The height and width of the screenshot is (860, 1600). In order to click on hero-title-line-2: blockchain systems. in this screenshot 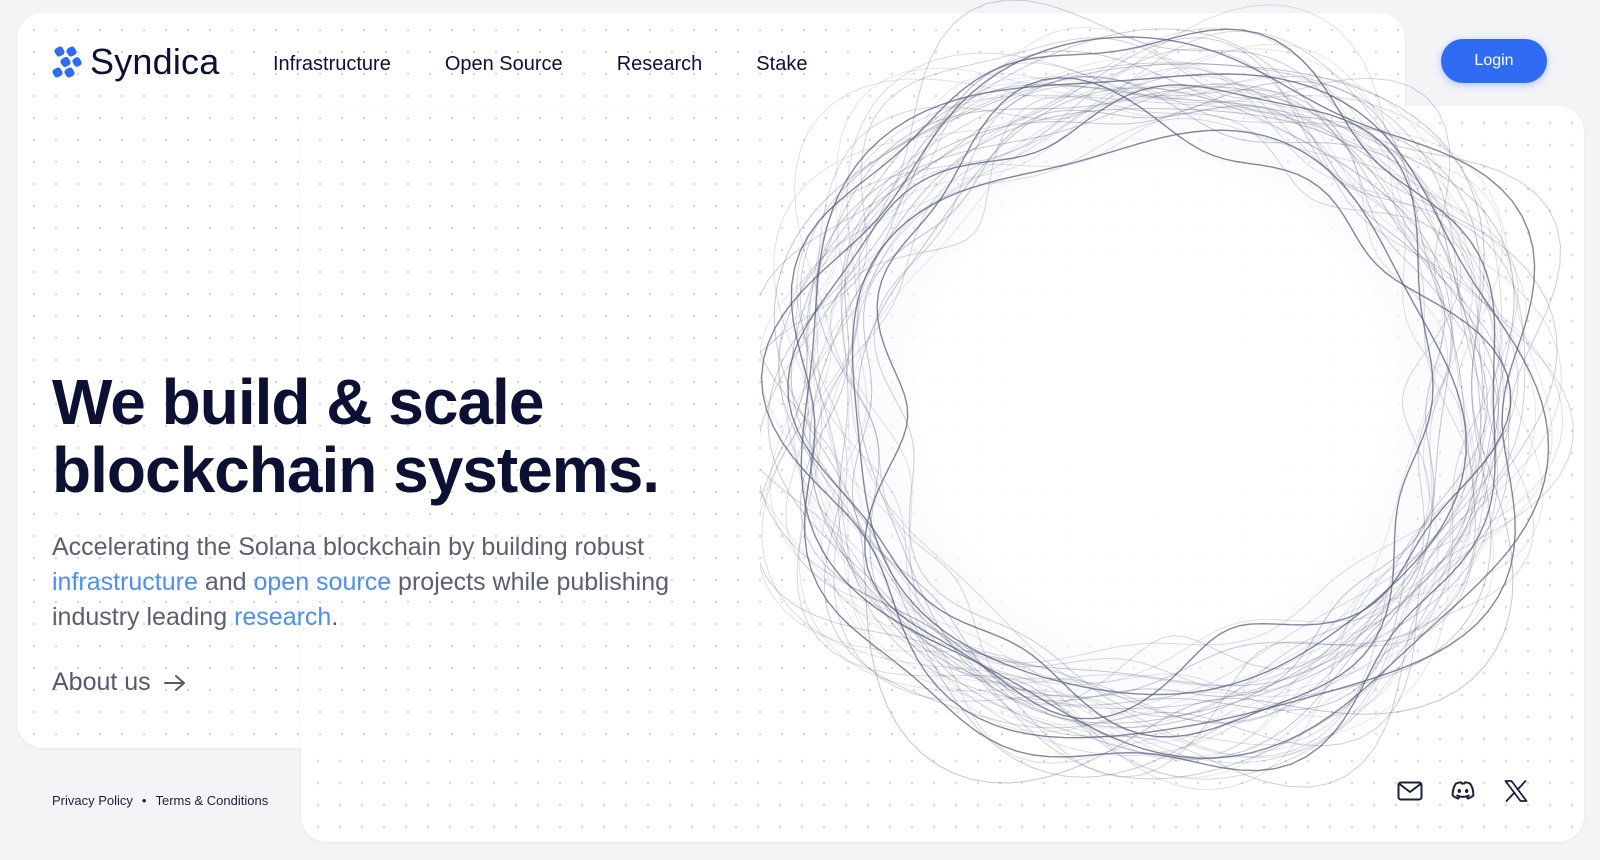, I will do `click(356, 470)`.